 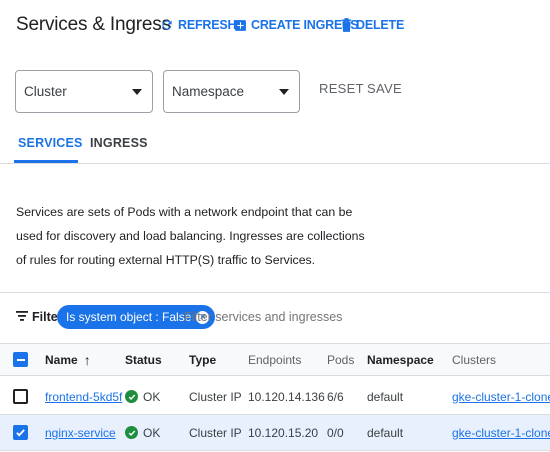 I want to click on endpoints-cell: 10.120.14.136, so click(x=286, y=396).